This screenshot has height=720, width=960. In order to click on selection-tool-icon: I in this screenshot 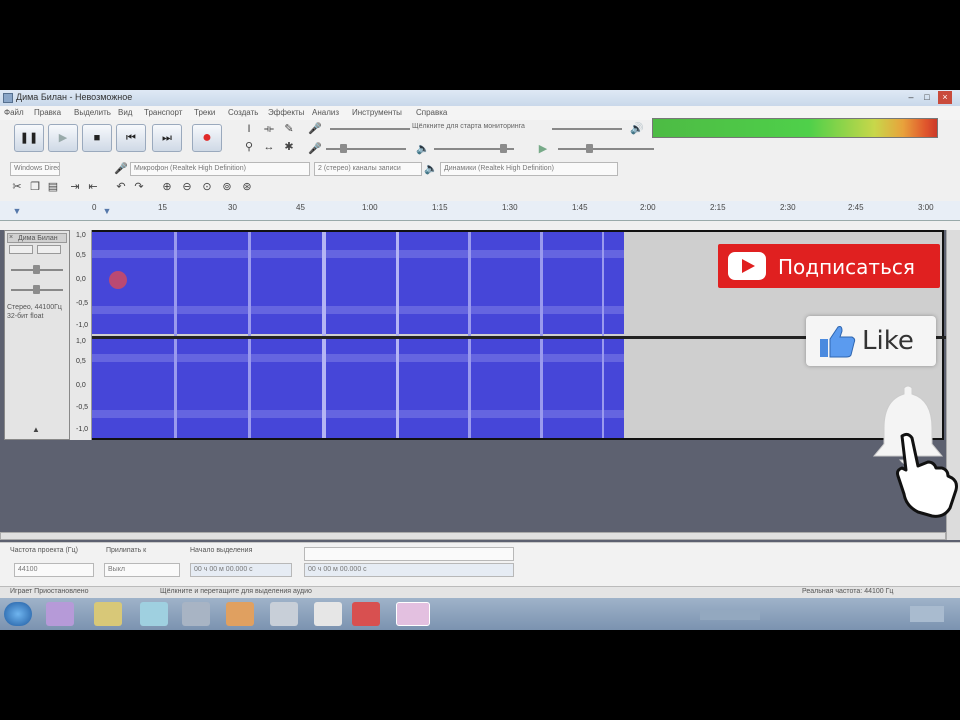, I will do `click(249, 129)`.